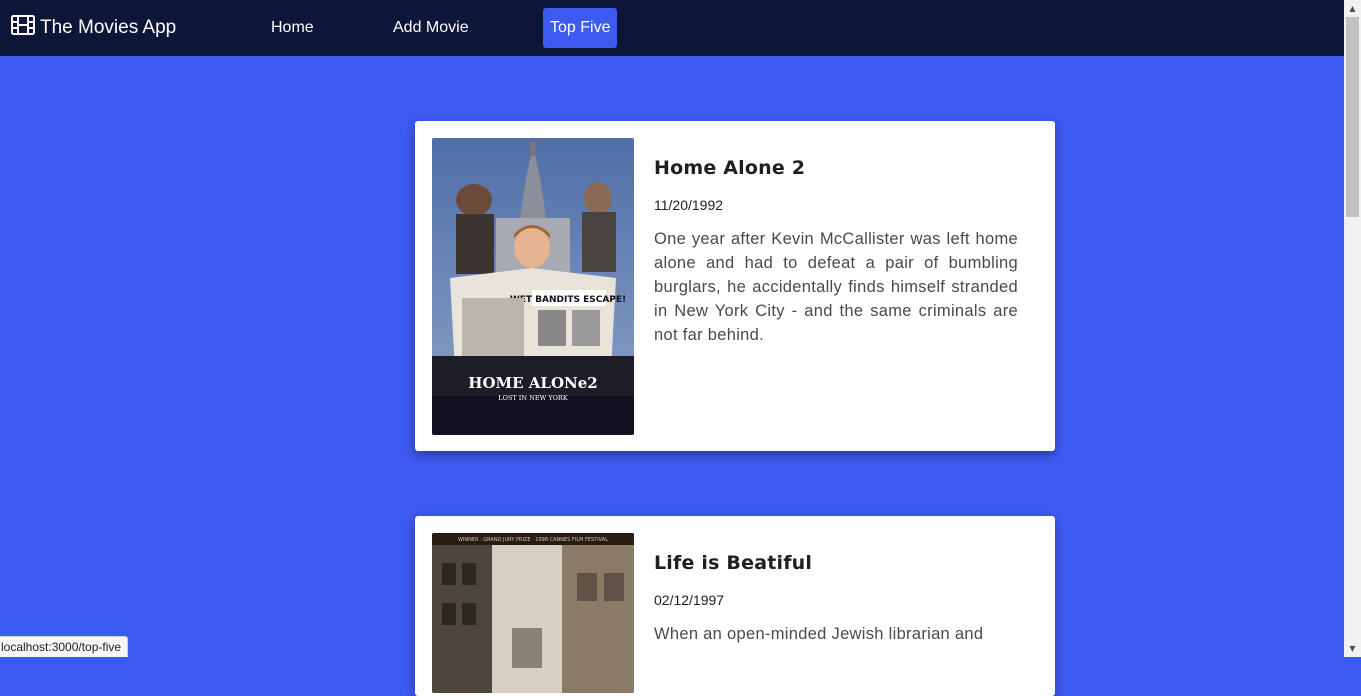 Image resolution: width=1361 pixels, height=696 pixels. Describe the element at coordinates (533, 398) in the screenshot. I see `poster-subtitle: LOST IN NEW YORK` at that location.